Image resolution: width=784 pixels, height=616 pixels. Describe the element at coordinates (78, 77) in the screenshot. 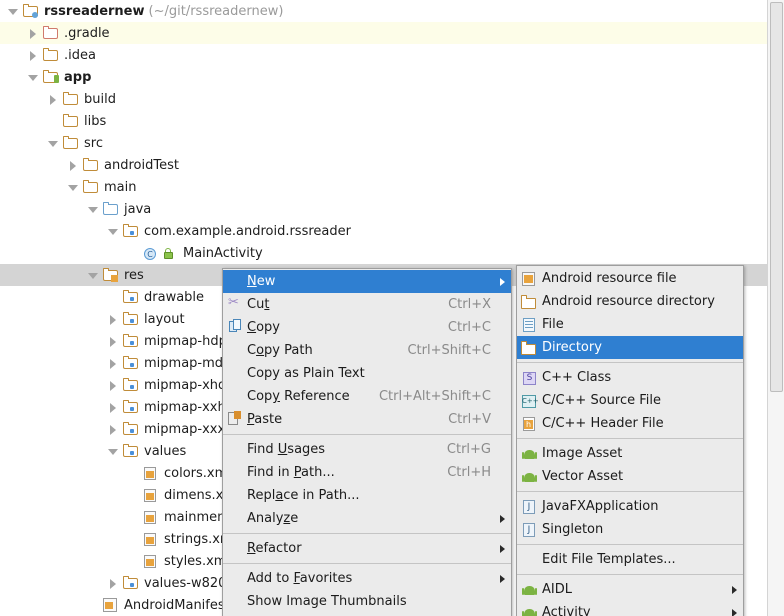

I see `tree-row-label: app` at that location.